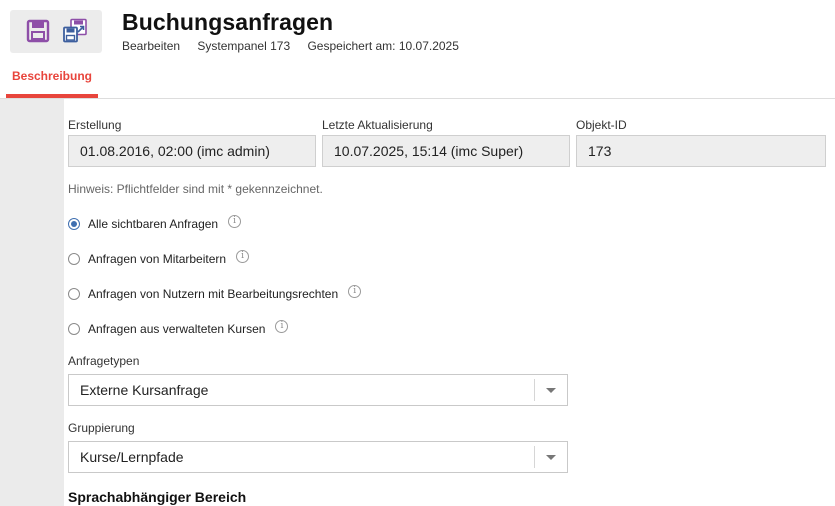  What do you see at coordinates (95, 125) in the screenshot?
I see `created-label: Erstellung` at bounding box center [95, 125].